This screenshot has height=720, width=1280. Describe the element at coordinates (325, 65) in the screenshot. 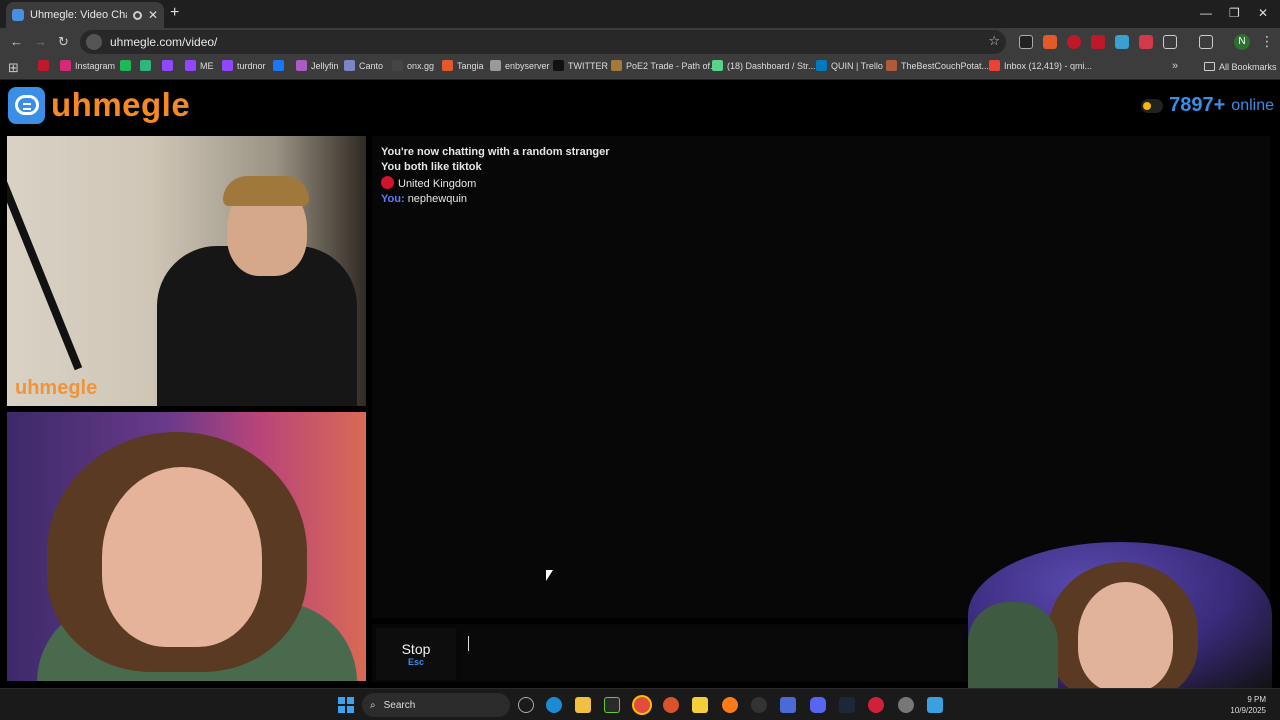

I see `bookmark-label: Jellyfin` at that location.